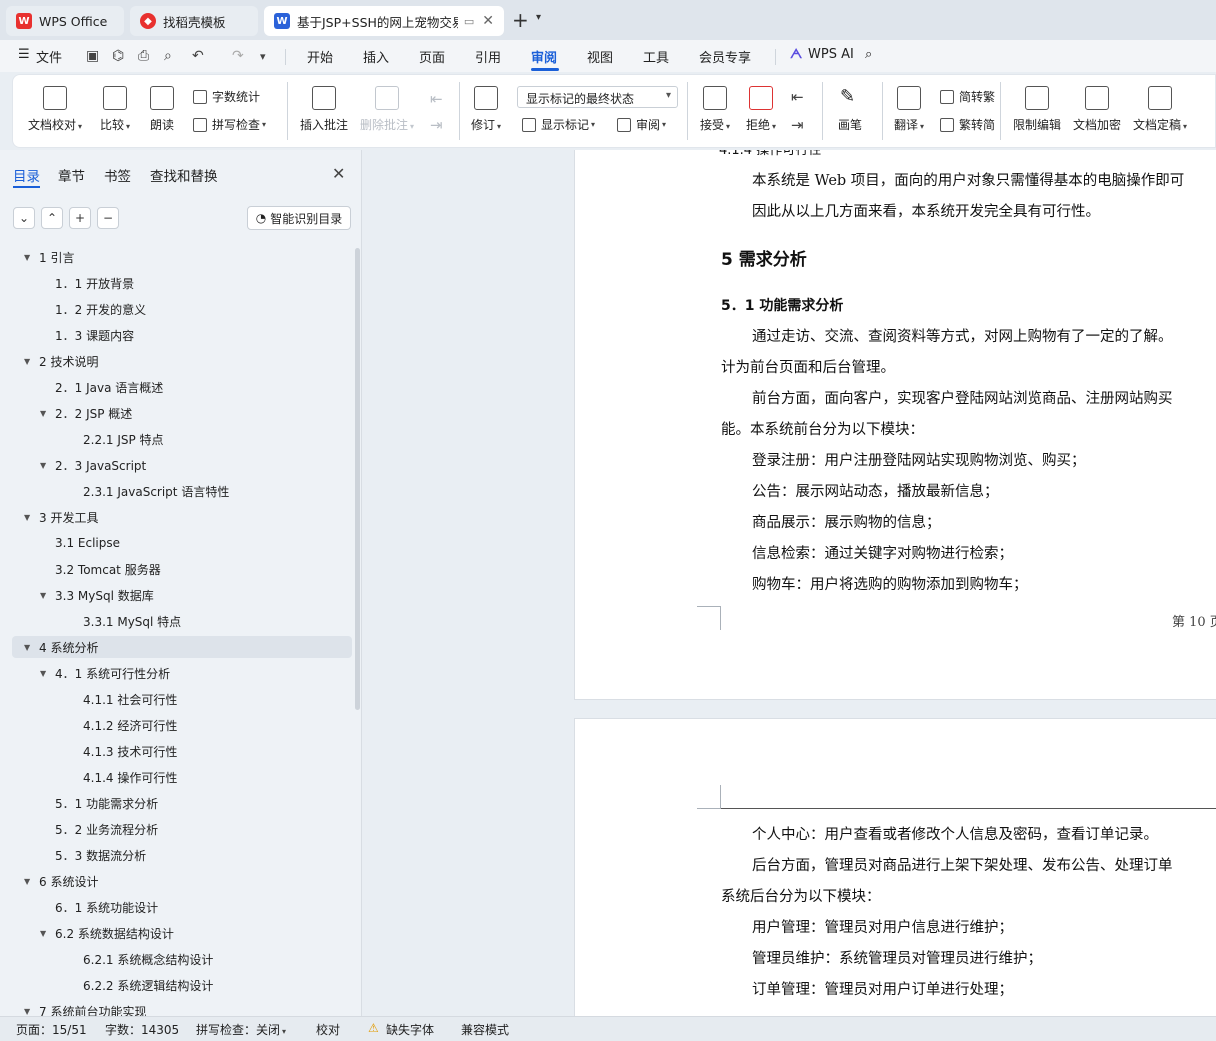 Image resolution: width=1216 pixels, height=1041 pixels. Describe the element at coordinates (320, 56) in the screenshot. I see `menu-home: 开始` at that location.